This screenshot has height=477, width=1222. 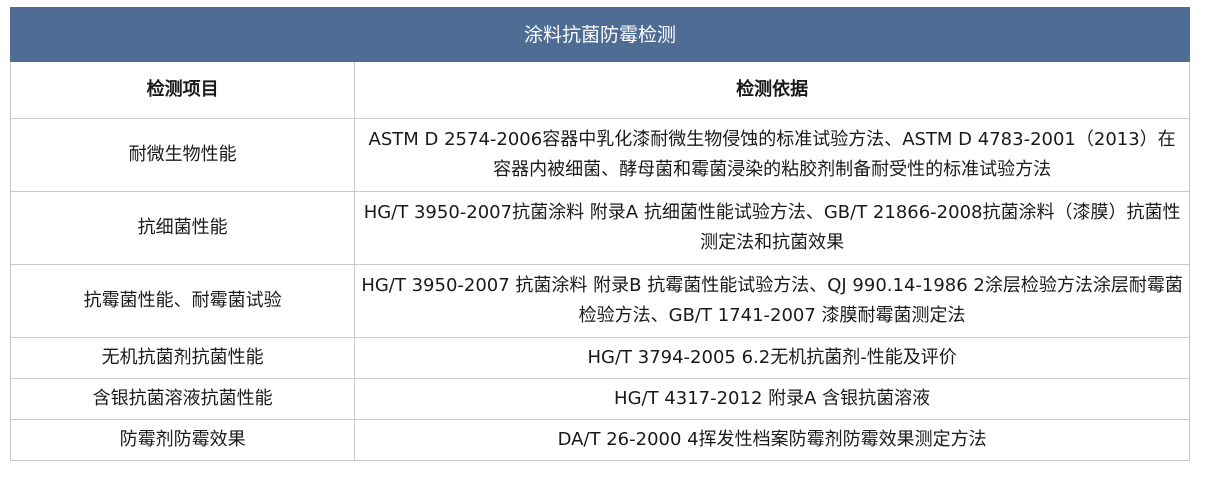 What do you see at coordinates (182, 301) in the screenshot?
I see `test-item-cell: 抗霉菌性能、耐霉菌试验` at bounding box center [182, 301].